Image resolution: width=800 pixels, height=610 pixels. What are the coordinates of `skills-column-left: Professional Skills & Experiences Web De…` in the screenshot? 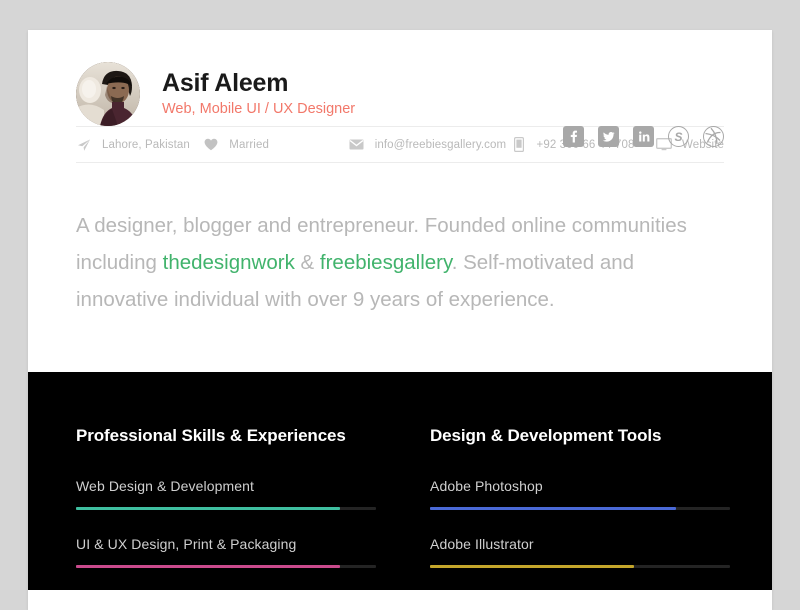 It's located at (226, 481).